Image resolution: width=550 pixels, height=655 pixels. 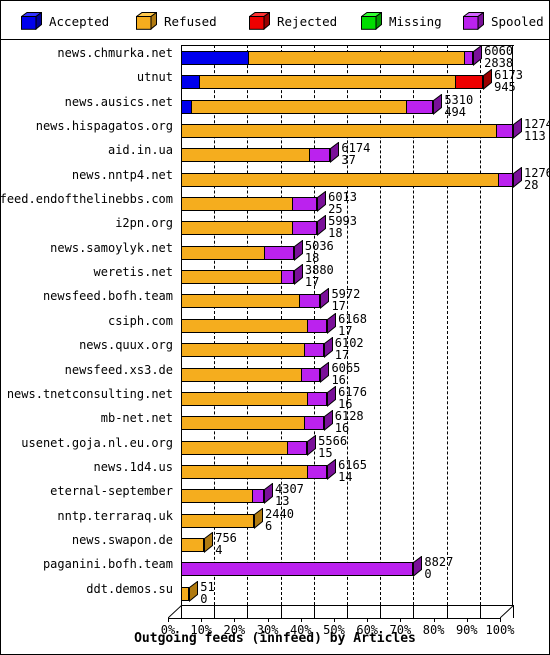 What do you see at coordinates (122, 539) in the screenshot?
I see `y-axis-label: news.swapon.de` at bounding box center [122, 539].